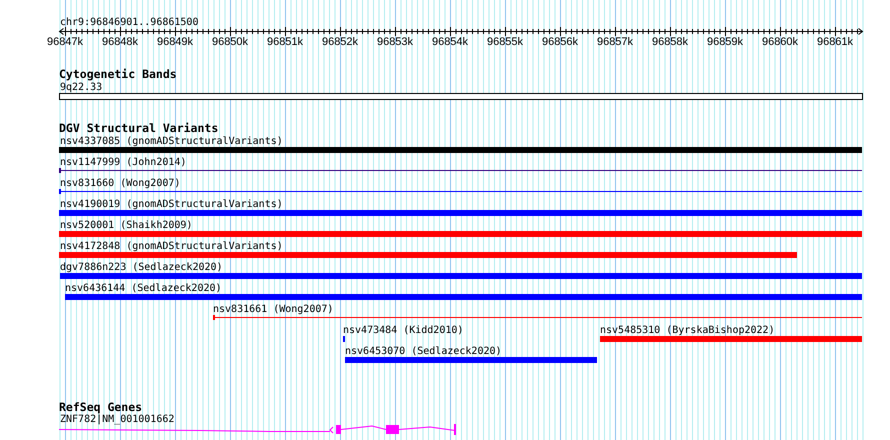  What do you see at coordinates (175, 42) in the screenshot?
I see `ruler-tick-label: 96849k` at bounding box center [175, 42].